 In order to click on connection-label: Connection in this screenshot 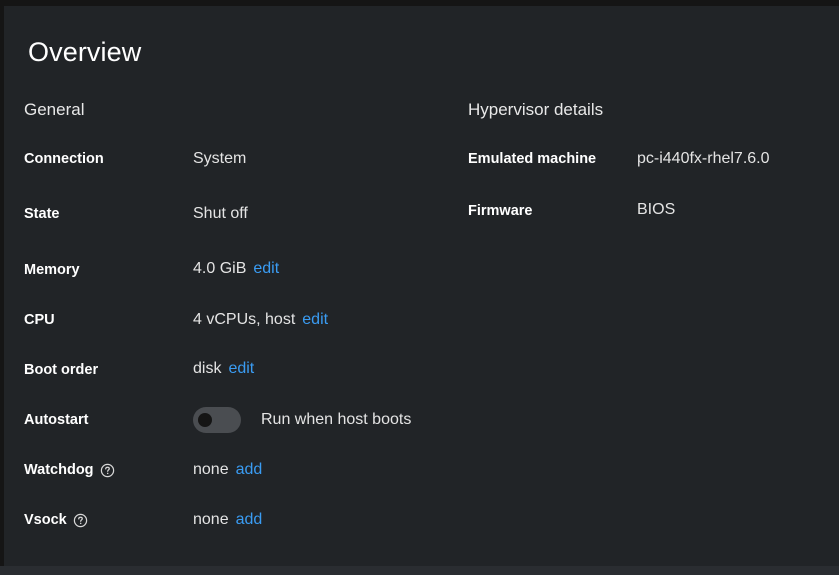, I will do `click(64, 159)`.